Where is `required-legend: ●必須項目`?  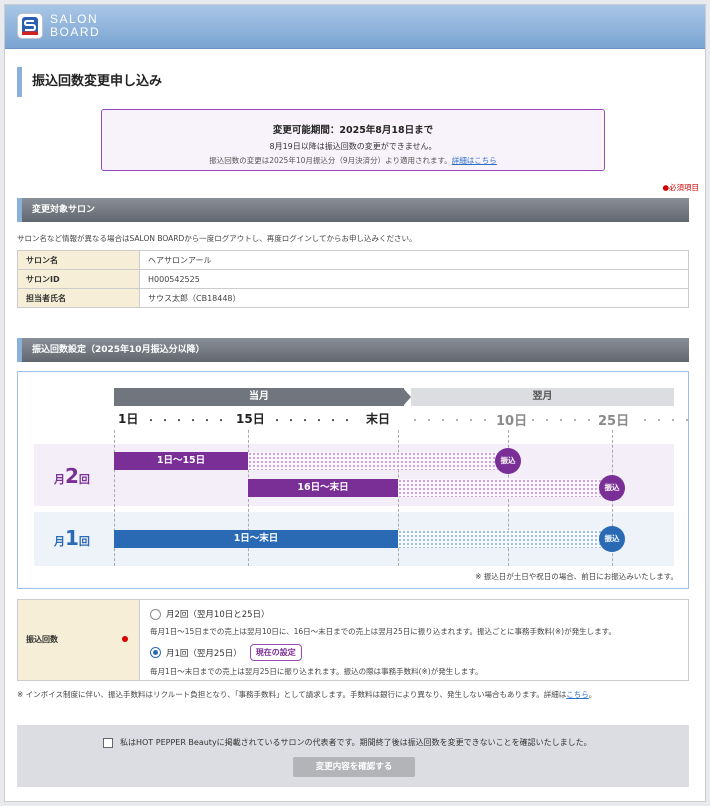
required-legend: ●必須項目 is located at coordinates (680, 187).